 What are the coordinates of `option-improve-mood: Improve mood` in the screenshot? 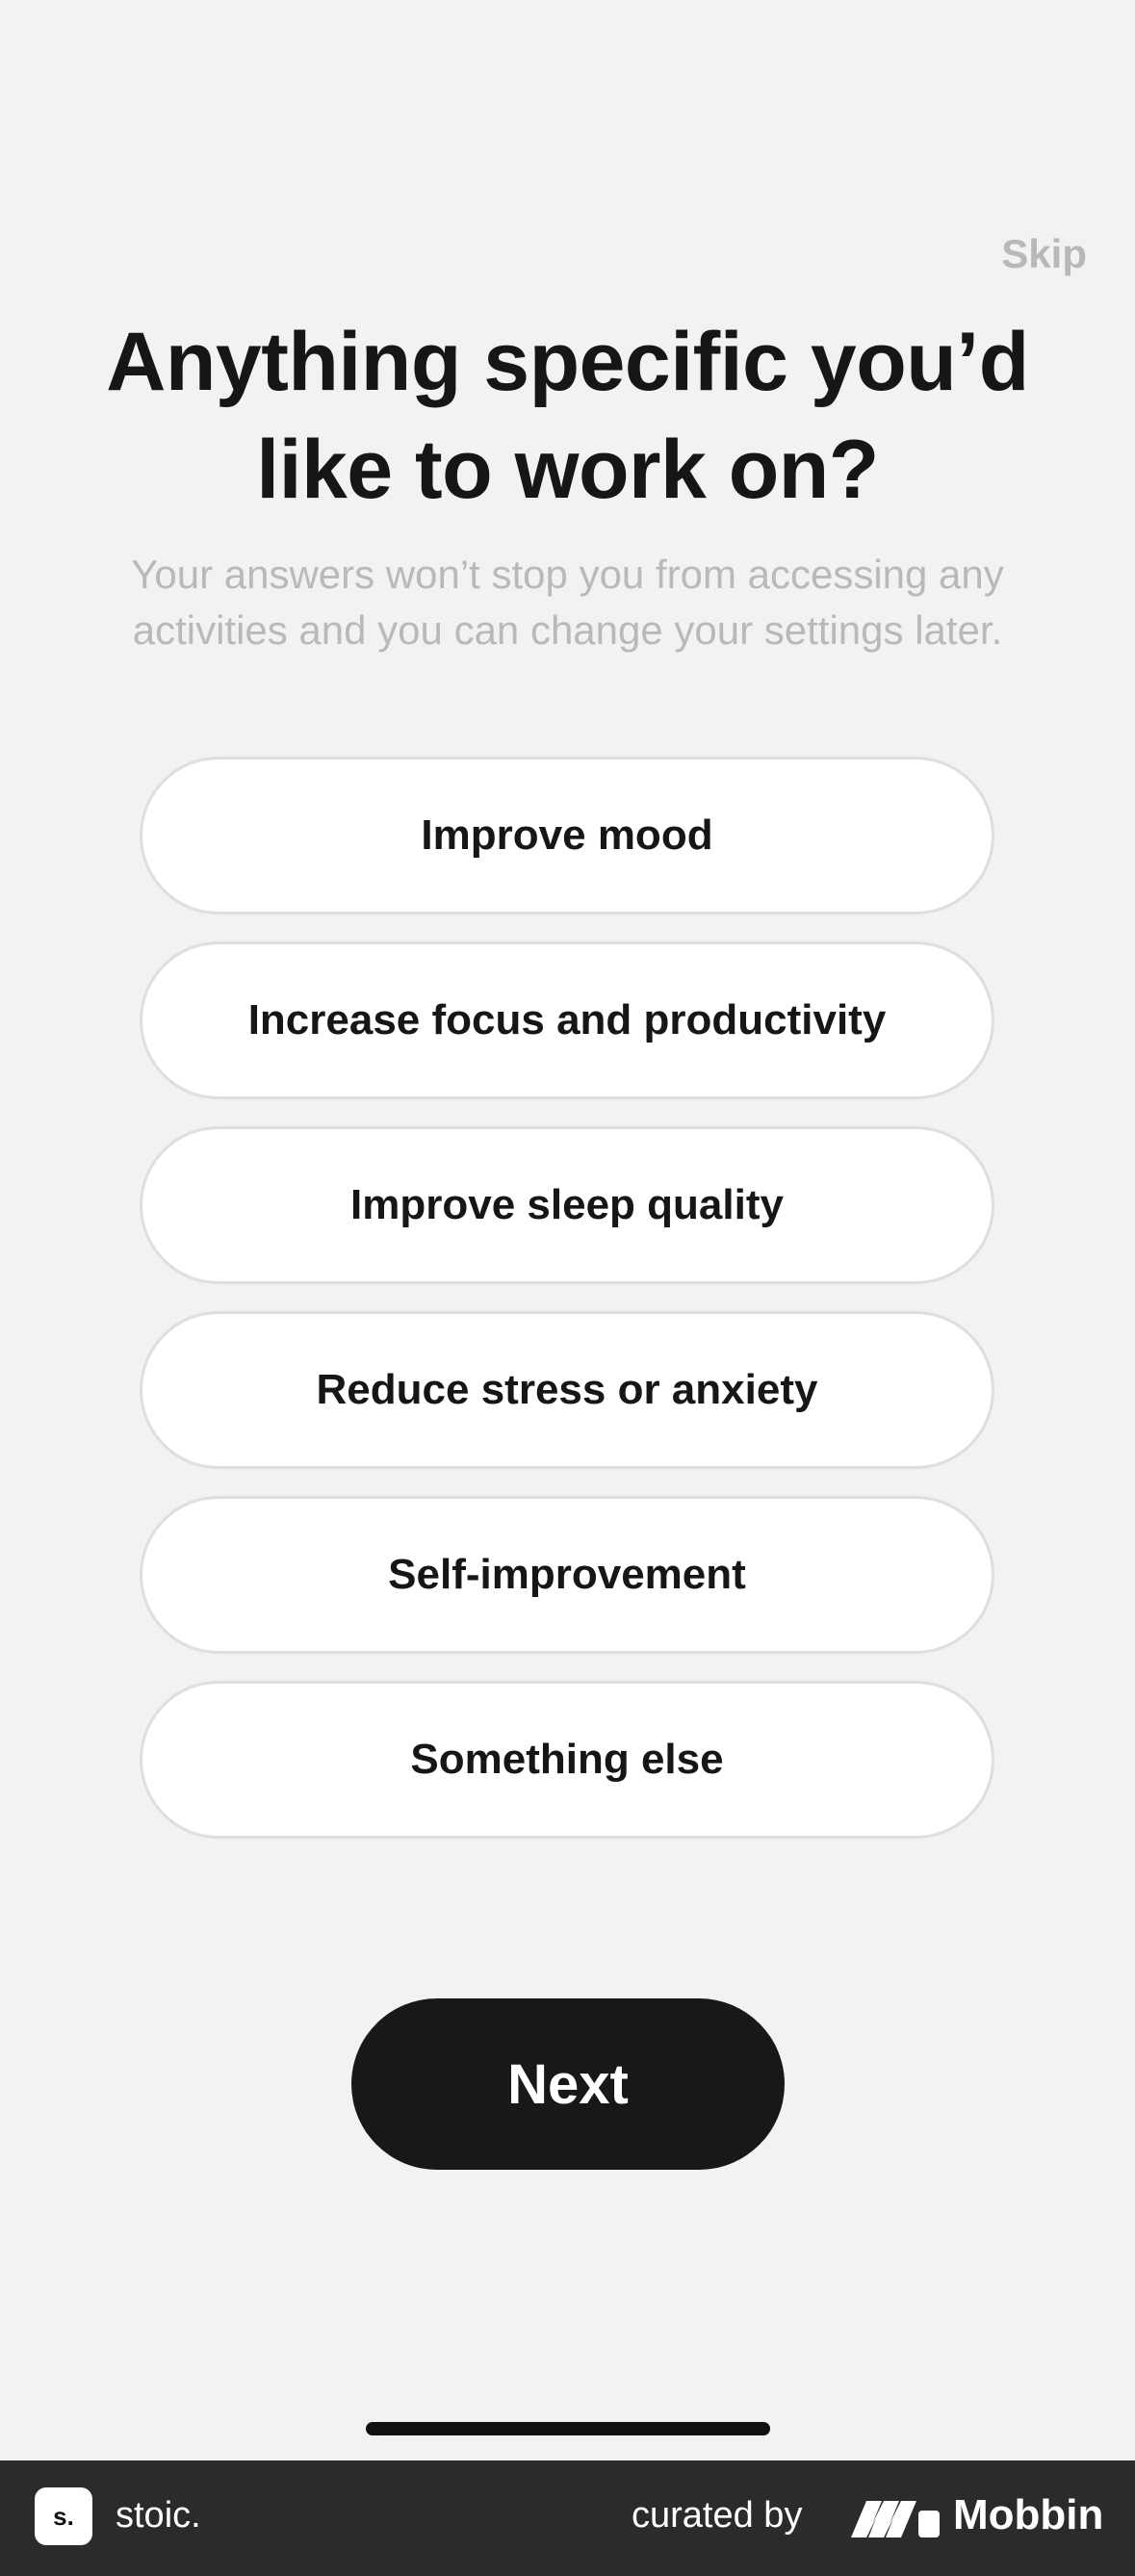 It's located at (567, 836).